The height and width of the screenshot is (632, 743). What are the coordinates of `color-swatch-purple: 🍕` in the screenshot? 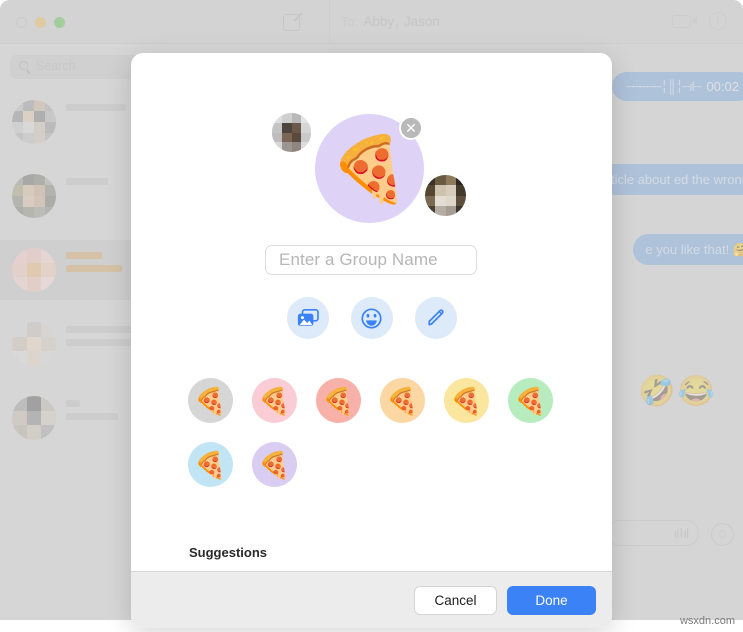 It's located at (274, 464).